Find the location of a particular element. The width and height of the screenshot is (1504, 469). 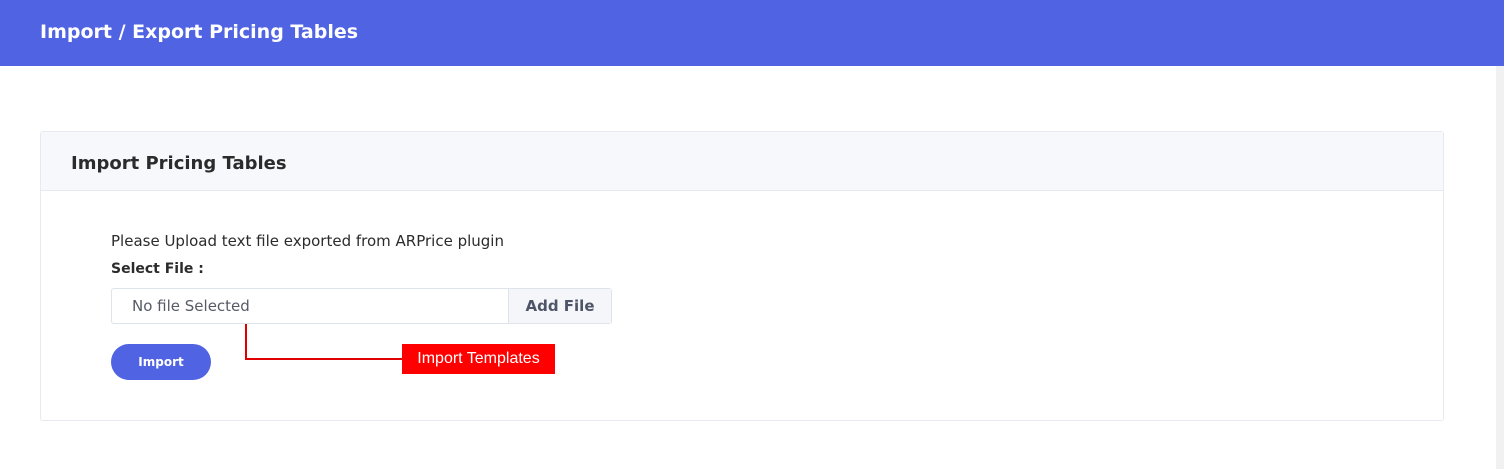

page-title: Import / Export Pricing Tables is located at coordinates (199, 32).